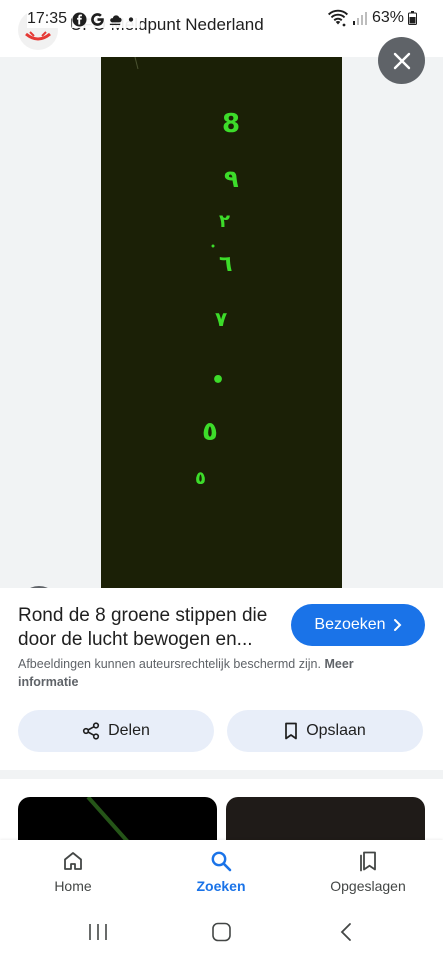 The width and height of the screenshot is (443, 960). Describe the element at coordinates (73, 886) in the screenshot. I see `nav-home-label: Home` at that location.